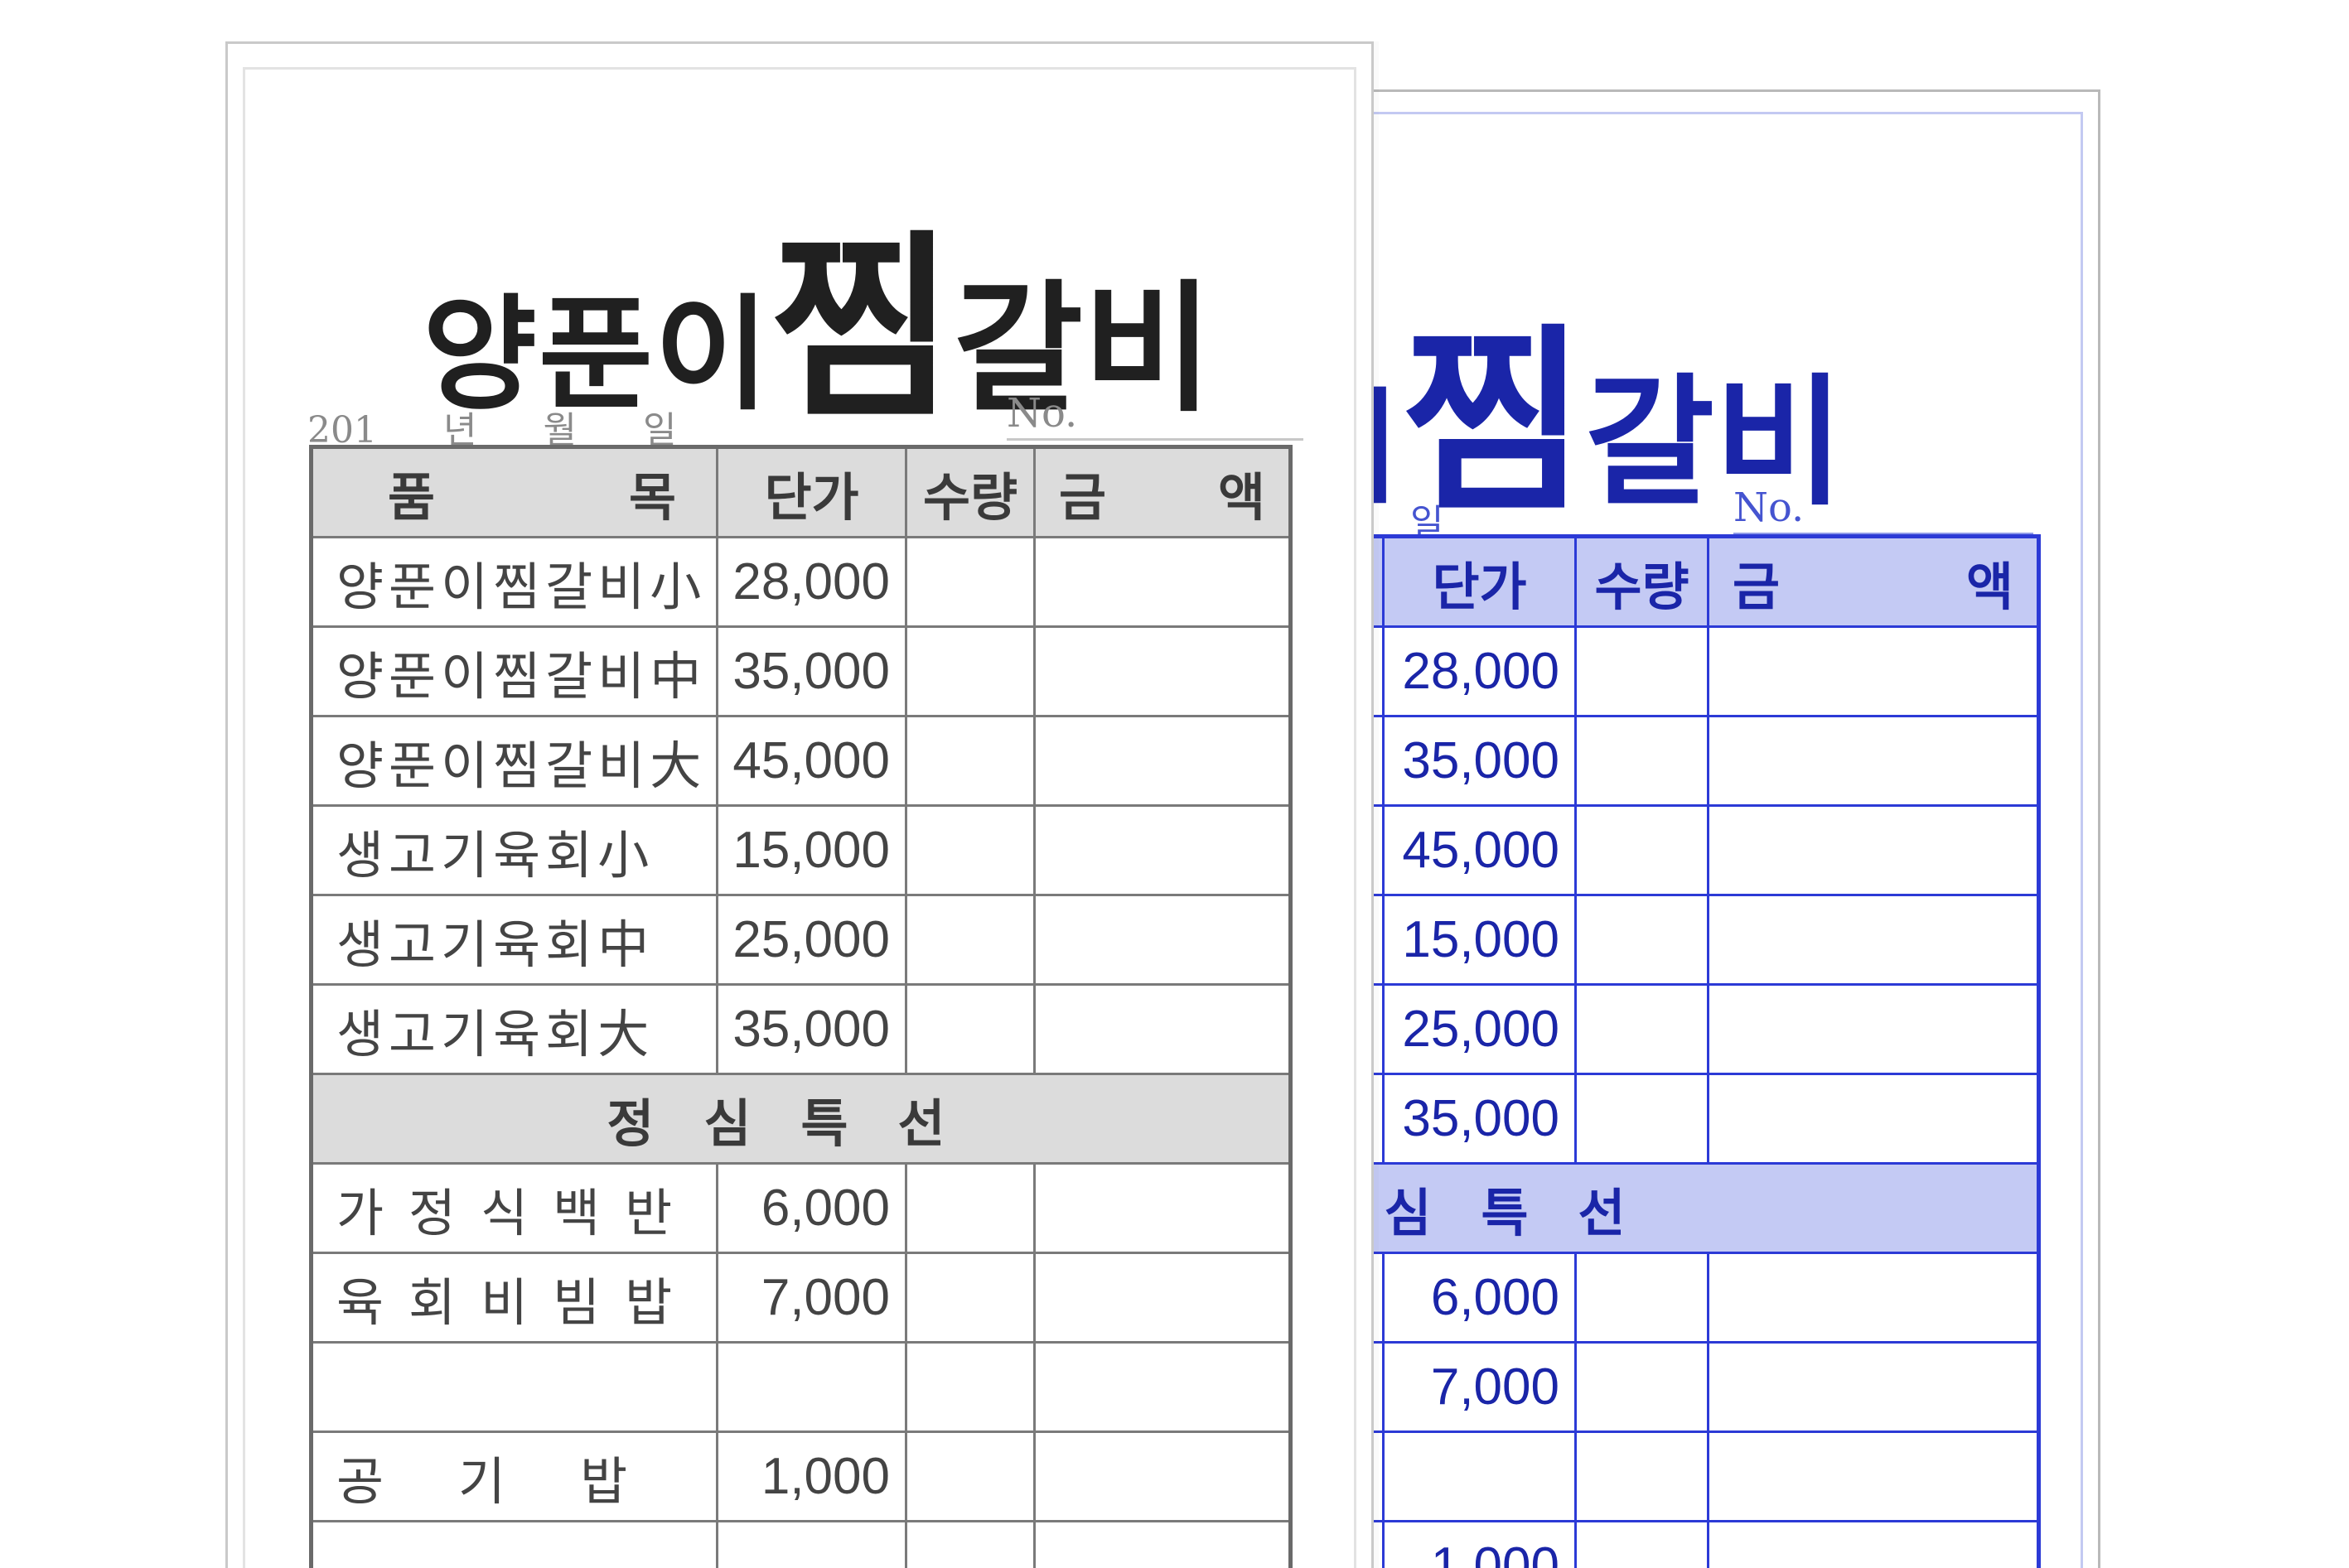 This screenshot has height=1568, width=2349. I want to click on item-price: 7,000, so click(1480, 1387).